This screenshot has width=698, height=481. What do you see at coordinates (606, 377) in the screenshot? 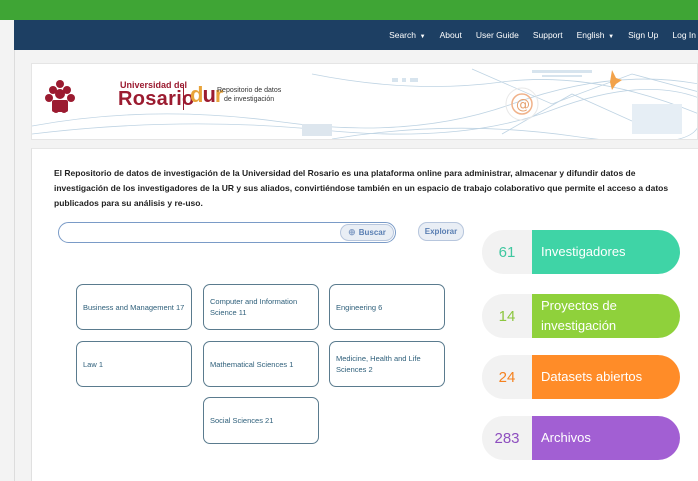
I see `stat-label: Datasets abiertos` at bounding box center [606, 377].